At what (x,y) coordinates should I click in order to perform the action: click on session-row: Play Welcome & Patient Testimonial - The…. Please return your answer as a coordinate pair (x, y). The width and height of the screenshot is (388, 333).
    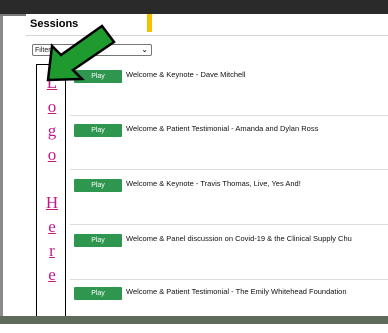
    Looking at the image, I should click on (229, 308).